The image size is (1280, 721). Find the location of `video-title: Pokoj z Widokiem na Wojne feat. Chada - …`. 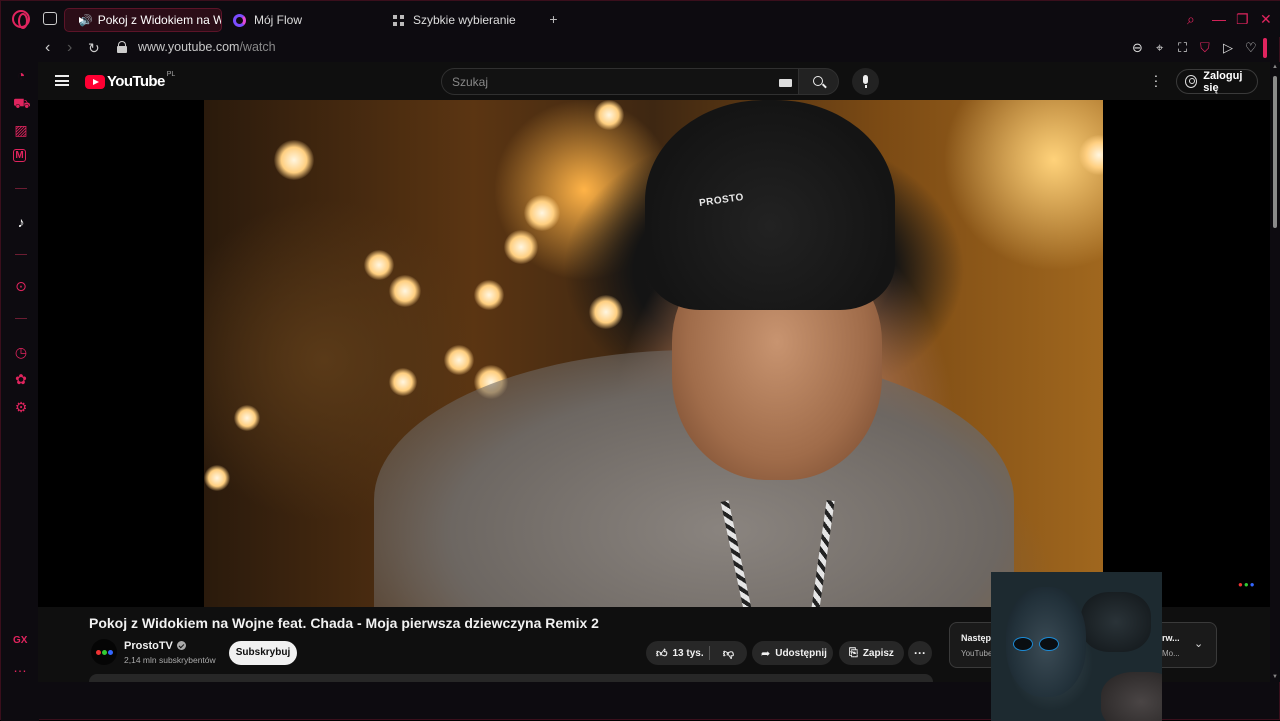

video-title: Pokoj z Widokiem na Wojne feat. Chada - … is located at coordinates (344, 623).